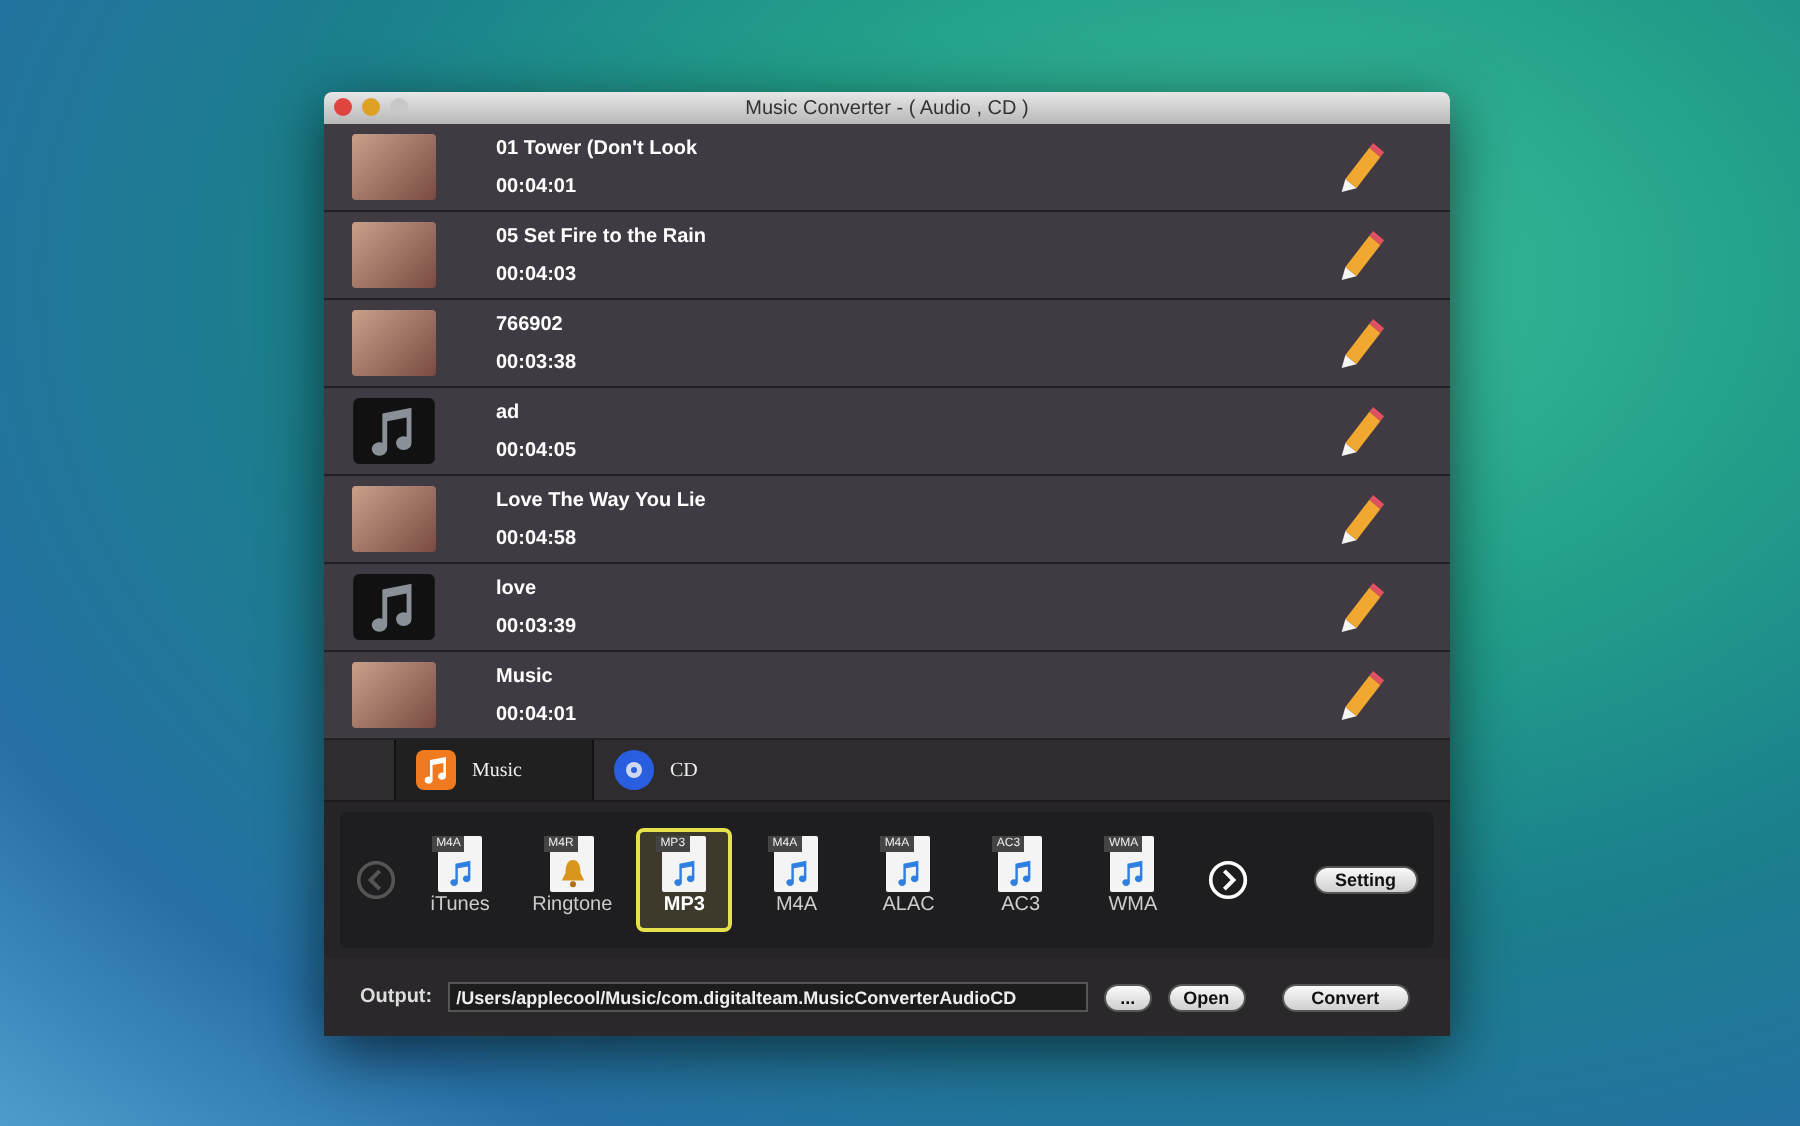 The height and width of the screenshot is (1126, 1800). I want to click on setting-button: Setting, so click(1365, 880).